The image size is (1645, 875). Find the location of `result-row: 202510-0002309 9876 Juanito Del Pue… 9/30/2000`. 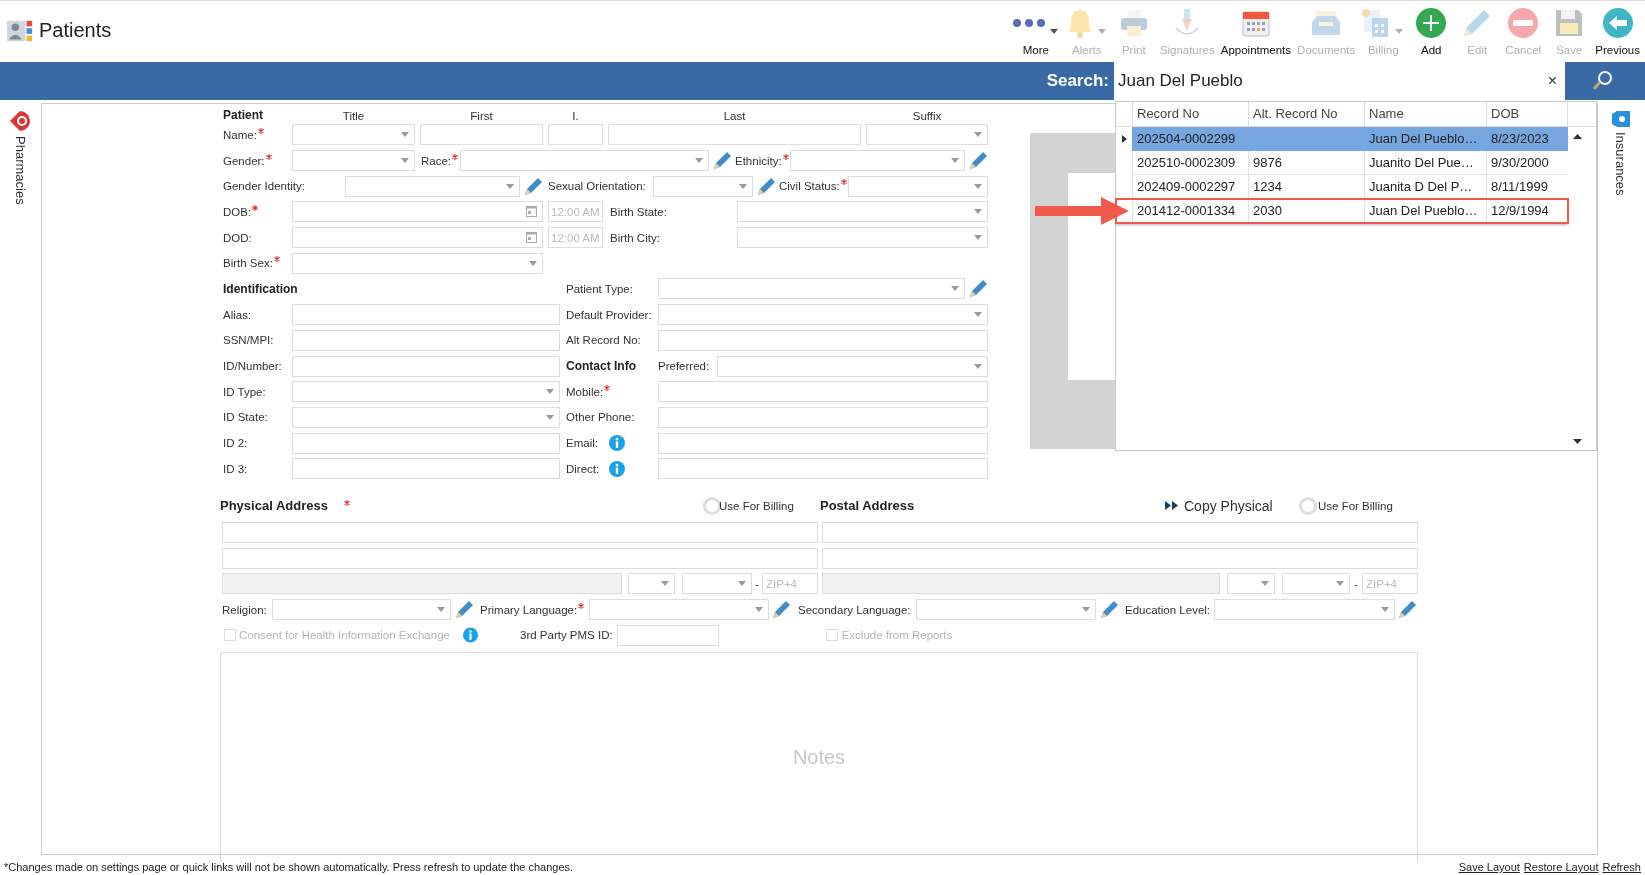

result-row: 202510-0002309 9876 Juanito Del Pue… 9/30/2000 is located at coordinates (1342, 163).